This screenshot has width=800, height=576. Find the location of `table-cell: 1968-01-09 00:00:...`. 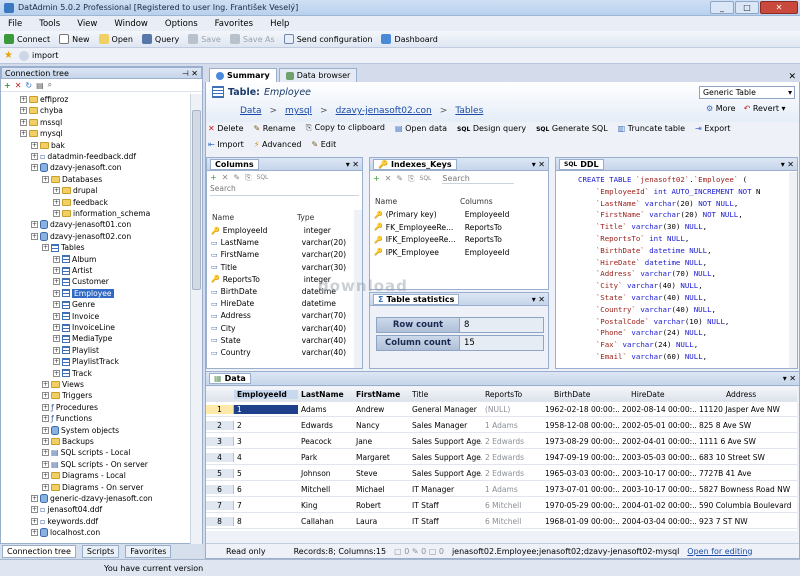

table-cell: 1968-01-09 00:00:... is located at coordinates (580, 521).